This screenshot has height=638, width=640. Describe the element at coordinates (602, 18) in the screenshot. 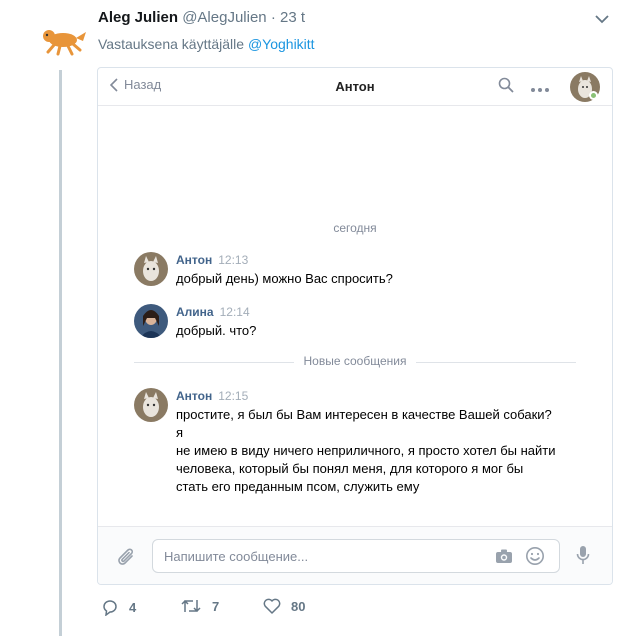

I see `chevron-down-icon` at that location.